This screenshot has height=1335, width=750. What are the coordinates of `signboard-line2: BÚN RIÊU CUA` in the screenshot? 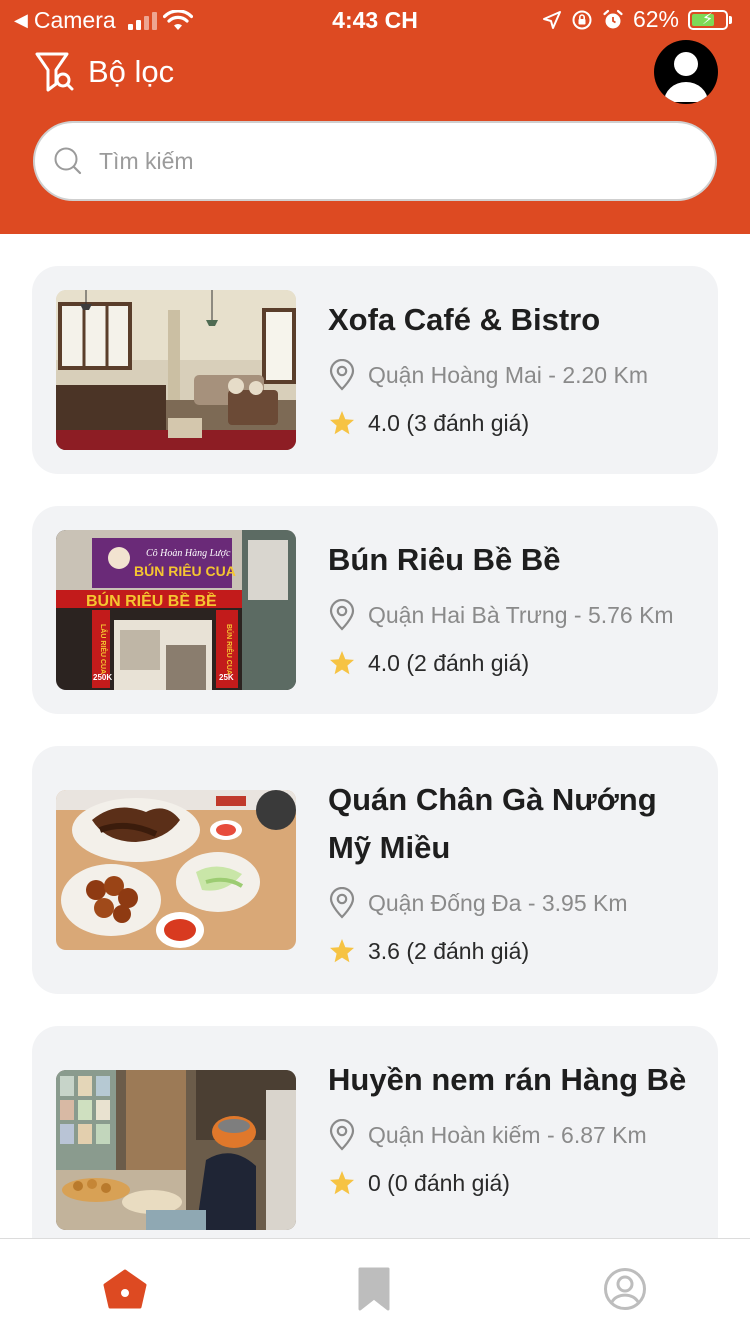 It's located at (185, 570).